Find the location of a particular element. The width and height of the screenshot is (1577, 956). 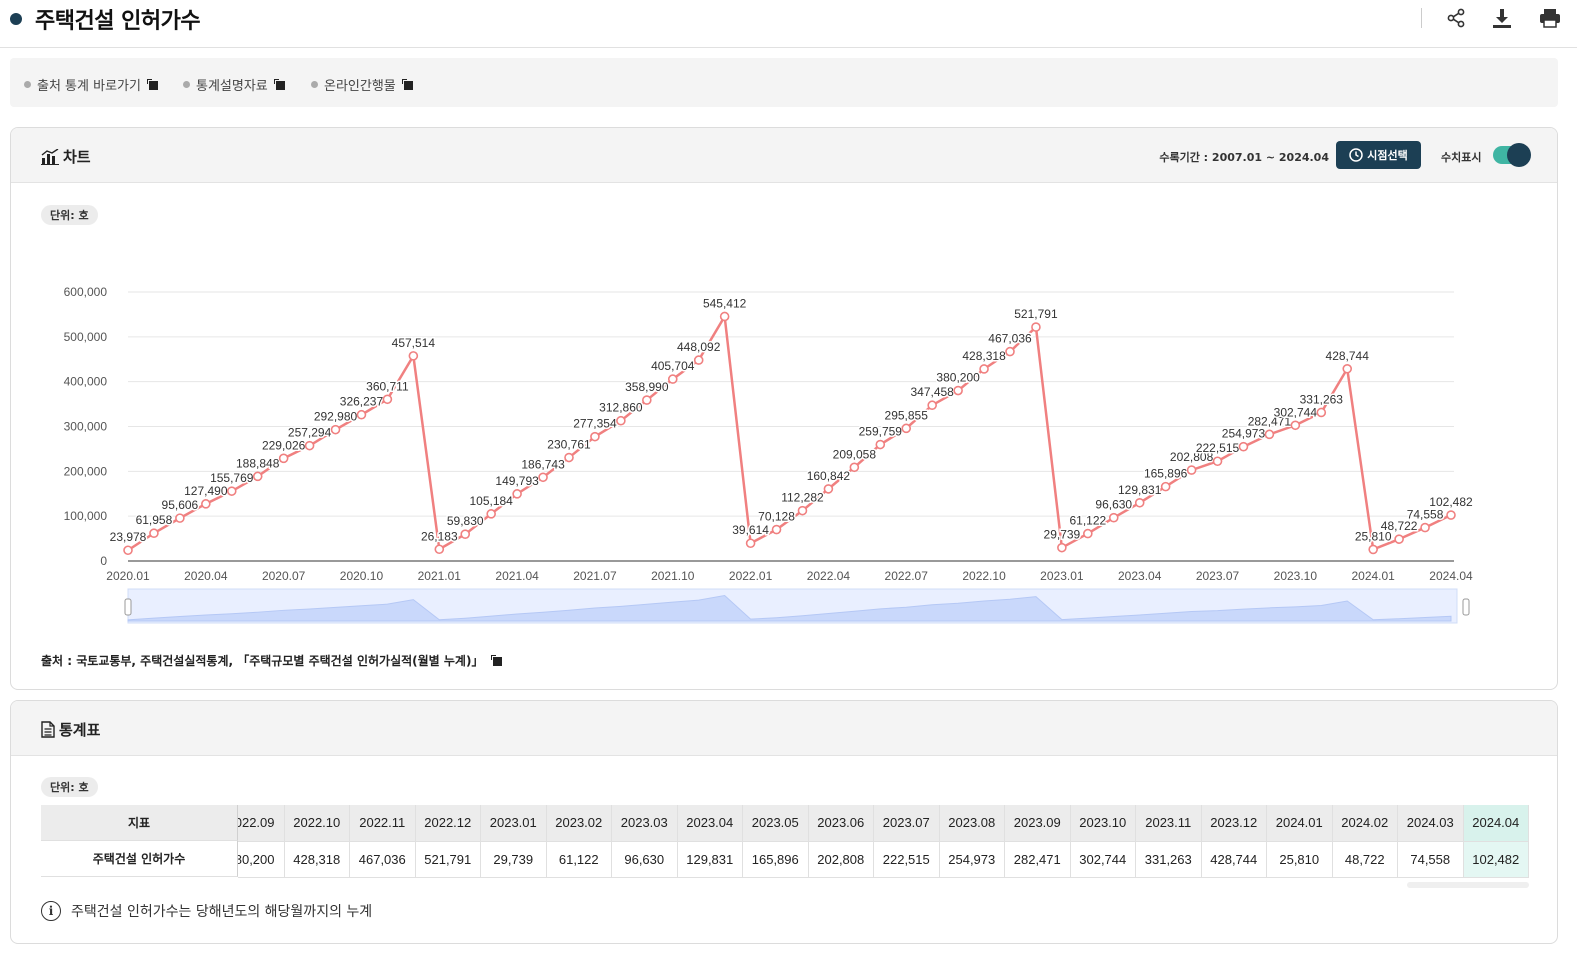

header-separator is located at coordinates (1421, 18).